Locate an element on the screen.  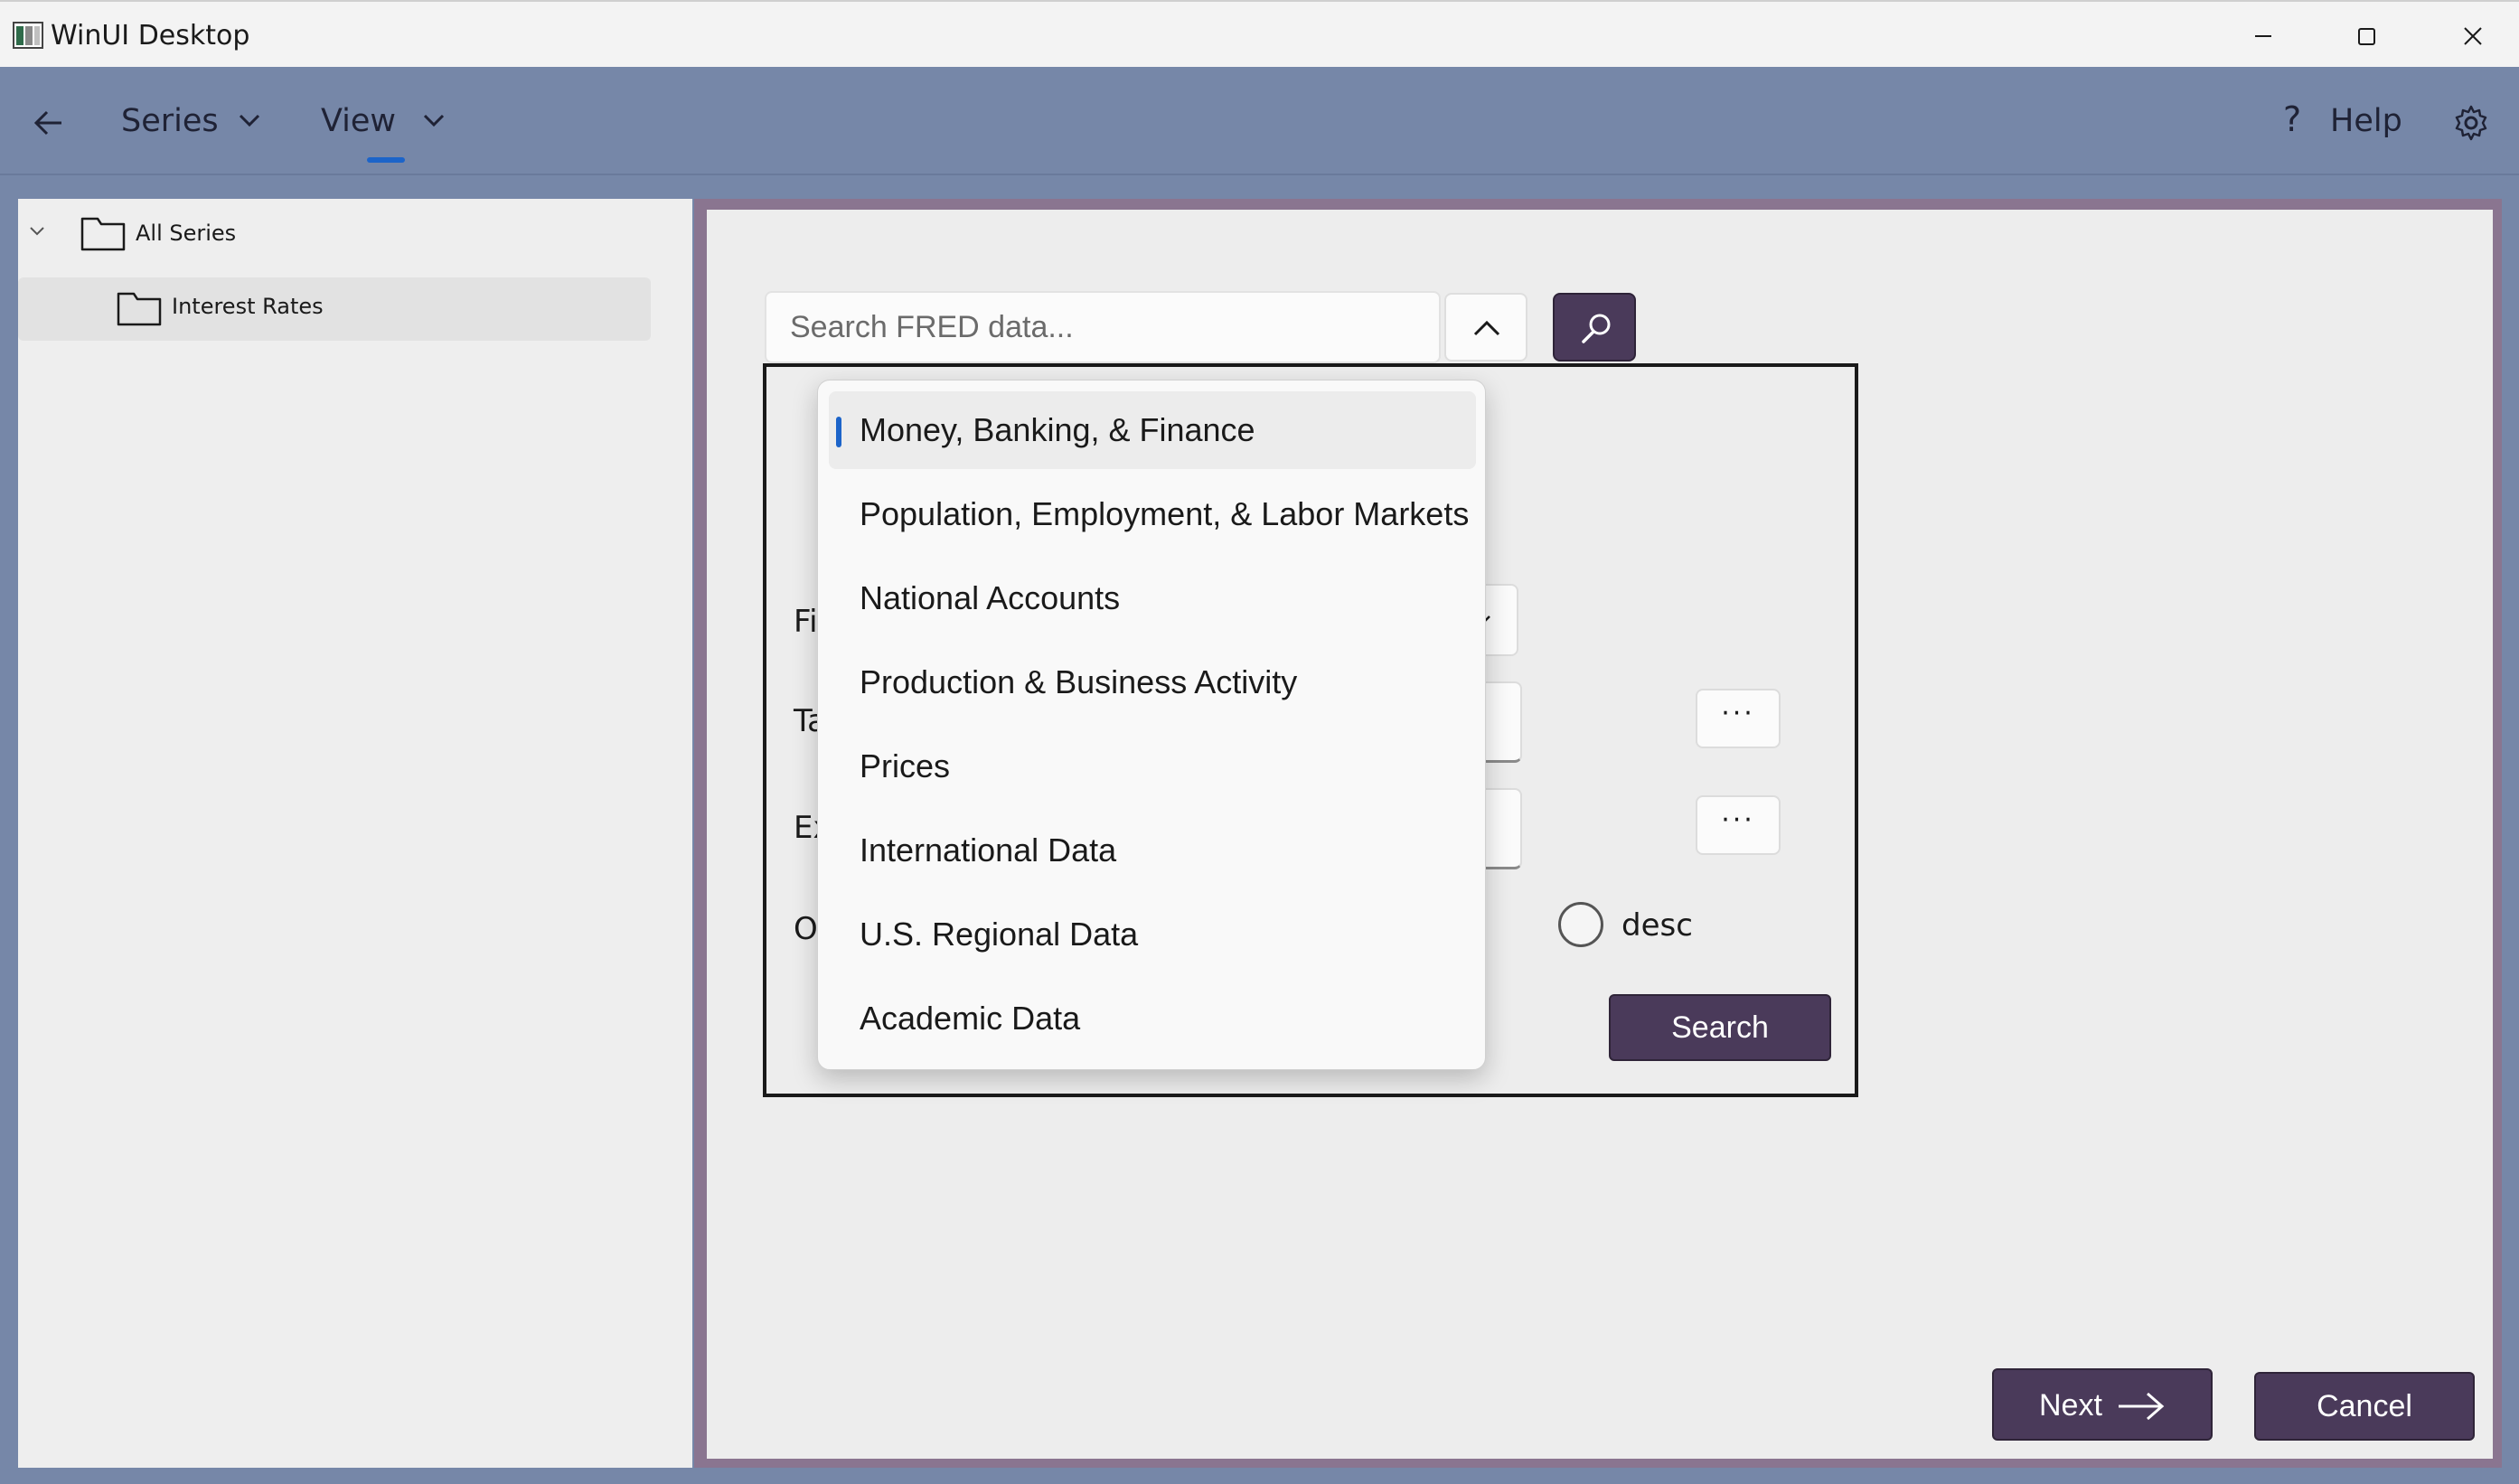
back-arrow-icon is located at coordinates (49, 123).